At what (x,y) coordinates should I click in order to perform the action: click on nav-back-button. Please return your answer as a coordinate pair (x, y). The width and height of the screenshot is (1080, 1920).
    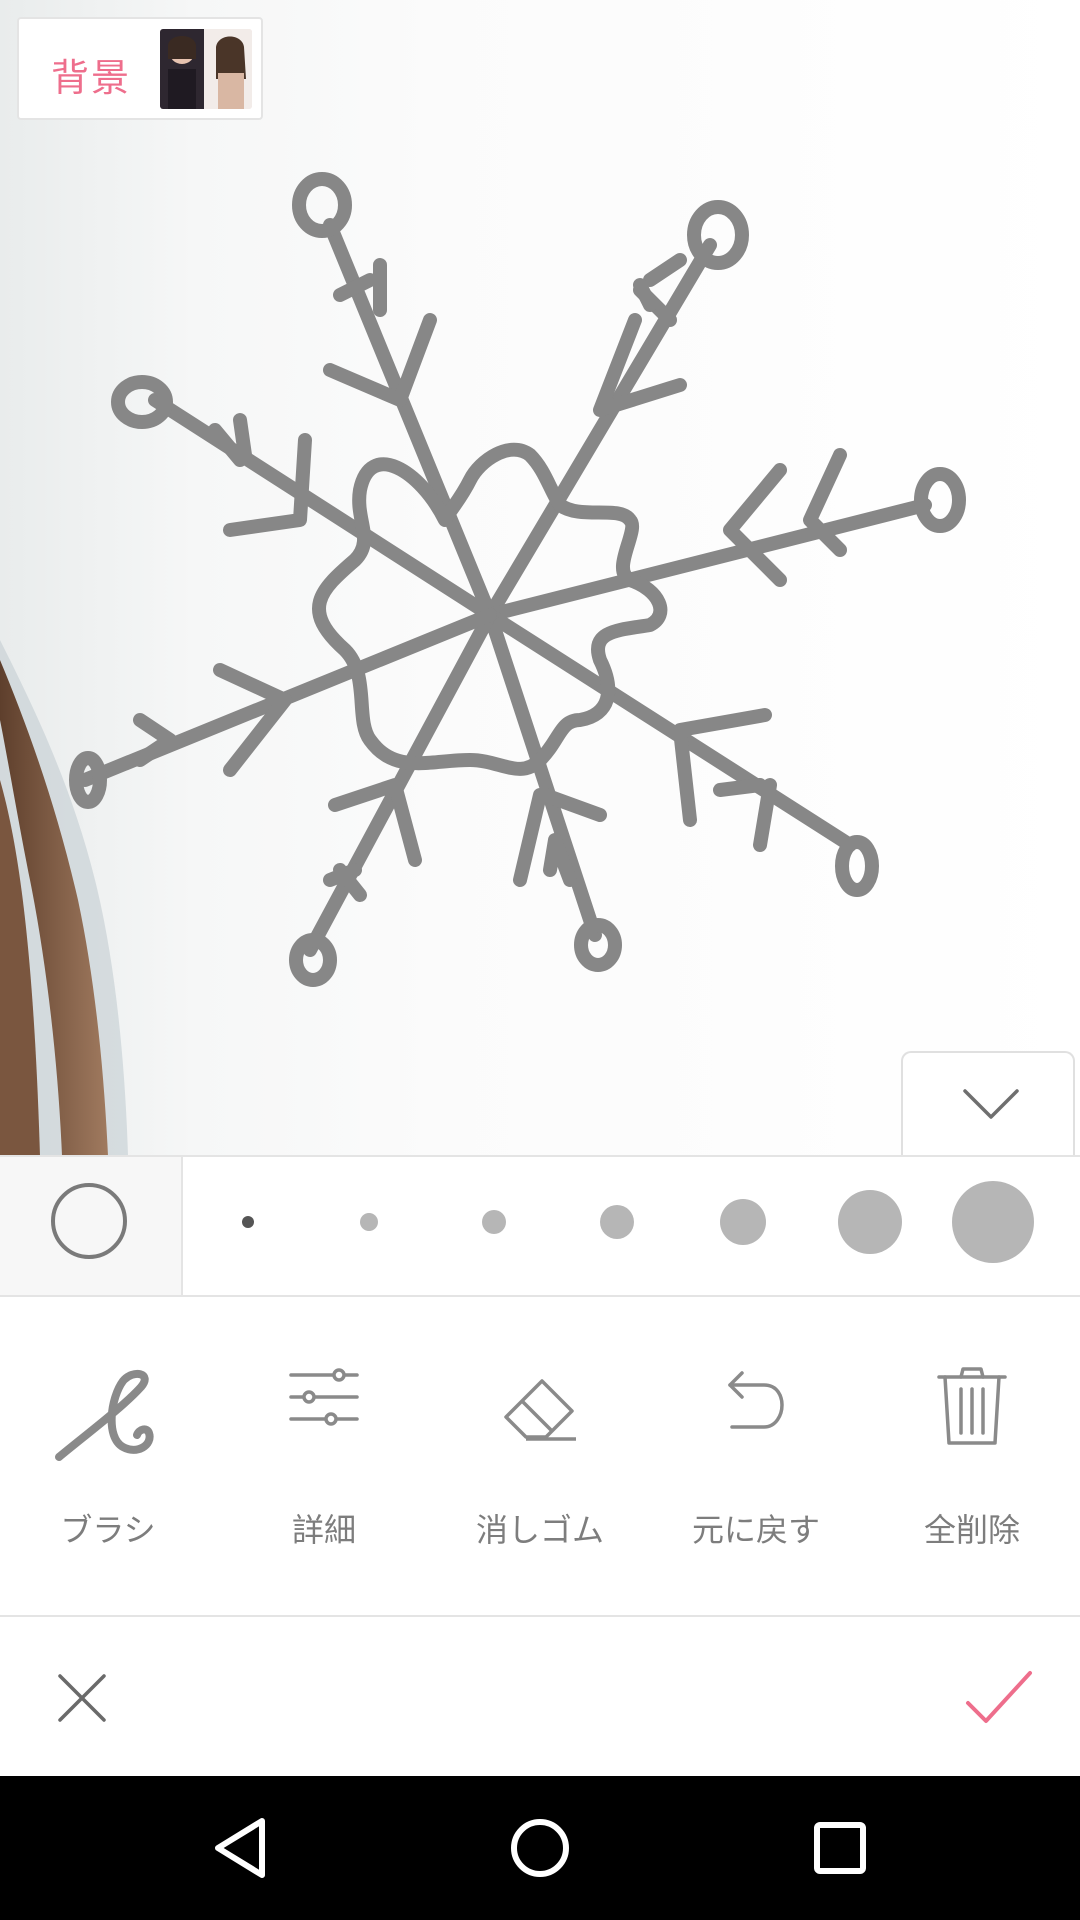
    Looking at the image, I should click on (240, 1848).